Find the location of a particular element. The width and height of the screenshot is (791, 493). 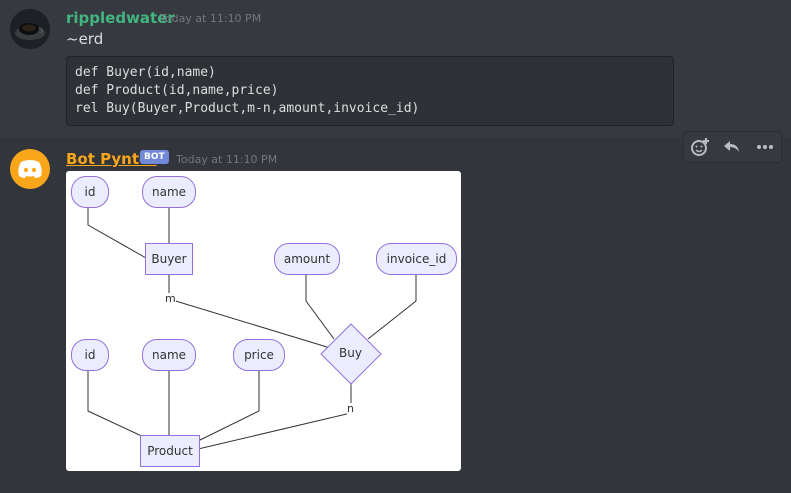

message-text: ~erd is located at coordinates (85, 39).